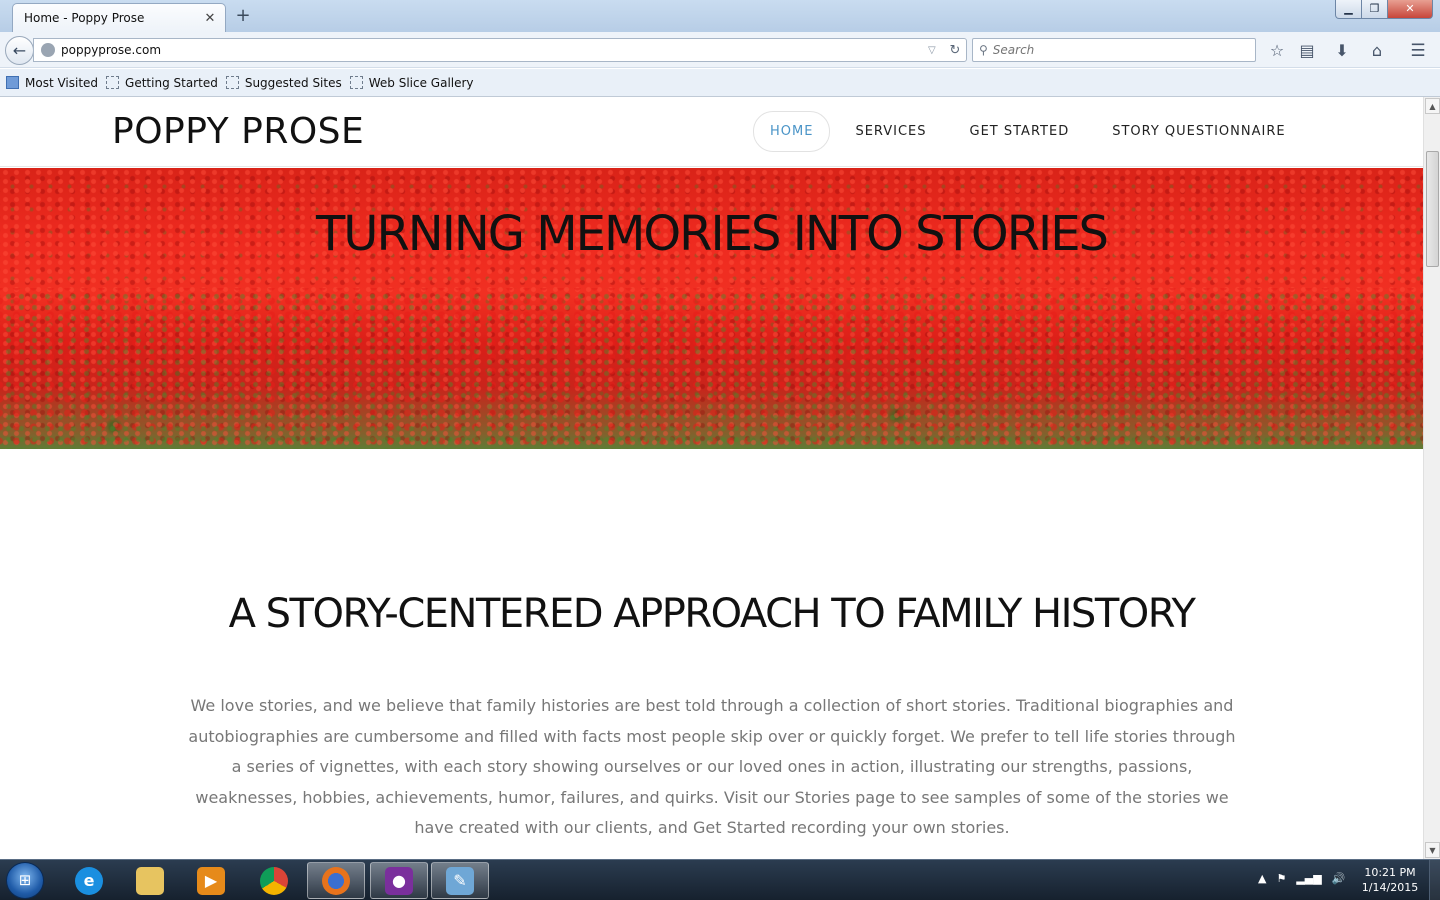  I want to click on url-text: poppyprose.com, so click(494, 50).